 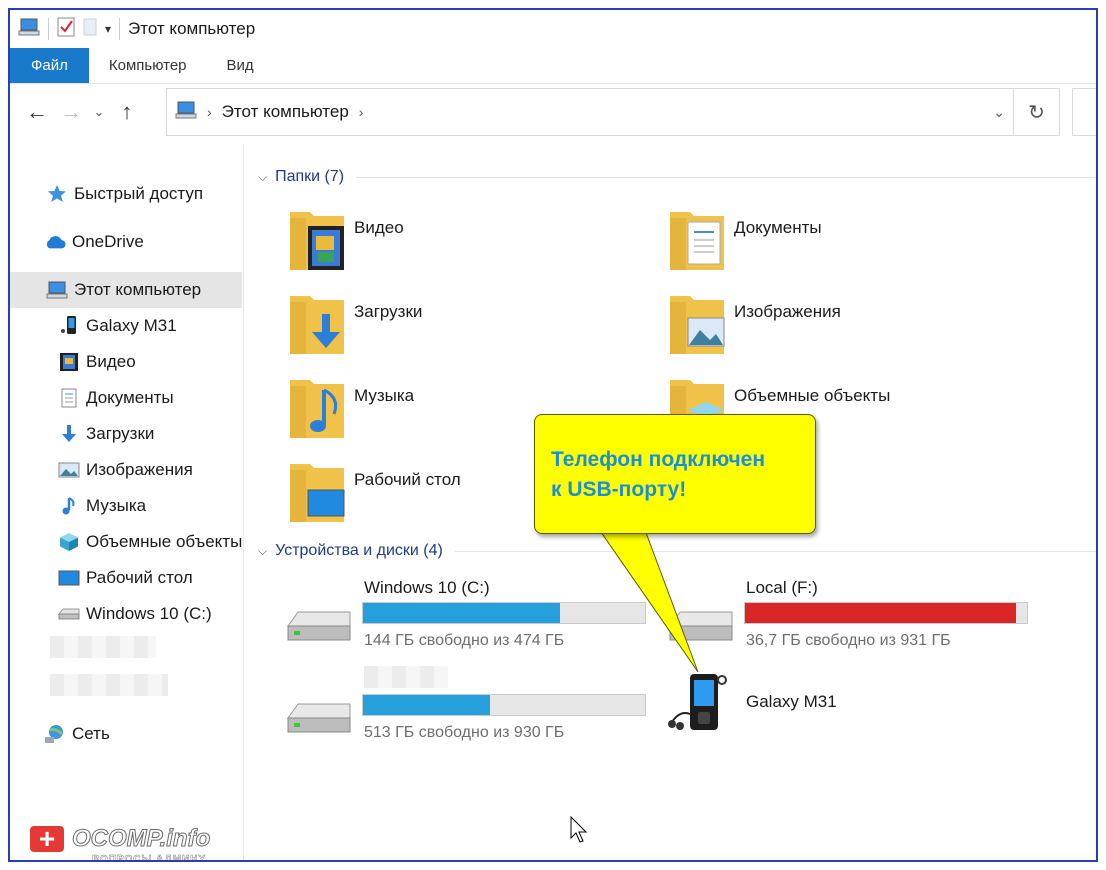 What do you see at coordinates (426, 325) in the screenshot?
I see `folder-downloads: Загрузки` at bounding box center [426, 325].